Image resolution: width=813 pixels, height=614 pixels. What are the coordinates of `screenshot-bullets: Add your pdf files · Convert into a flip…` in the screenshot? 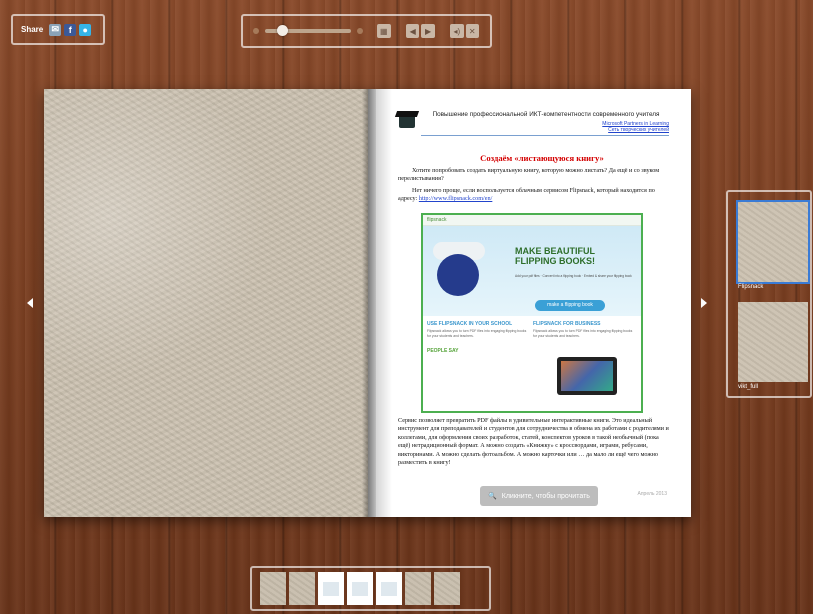 It's located at (573, 276).